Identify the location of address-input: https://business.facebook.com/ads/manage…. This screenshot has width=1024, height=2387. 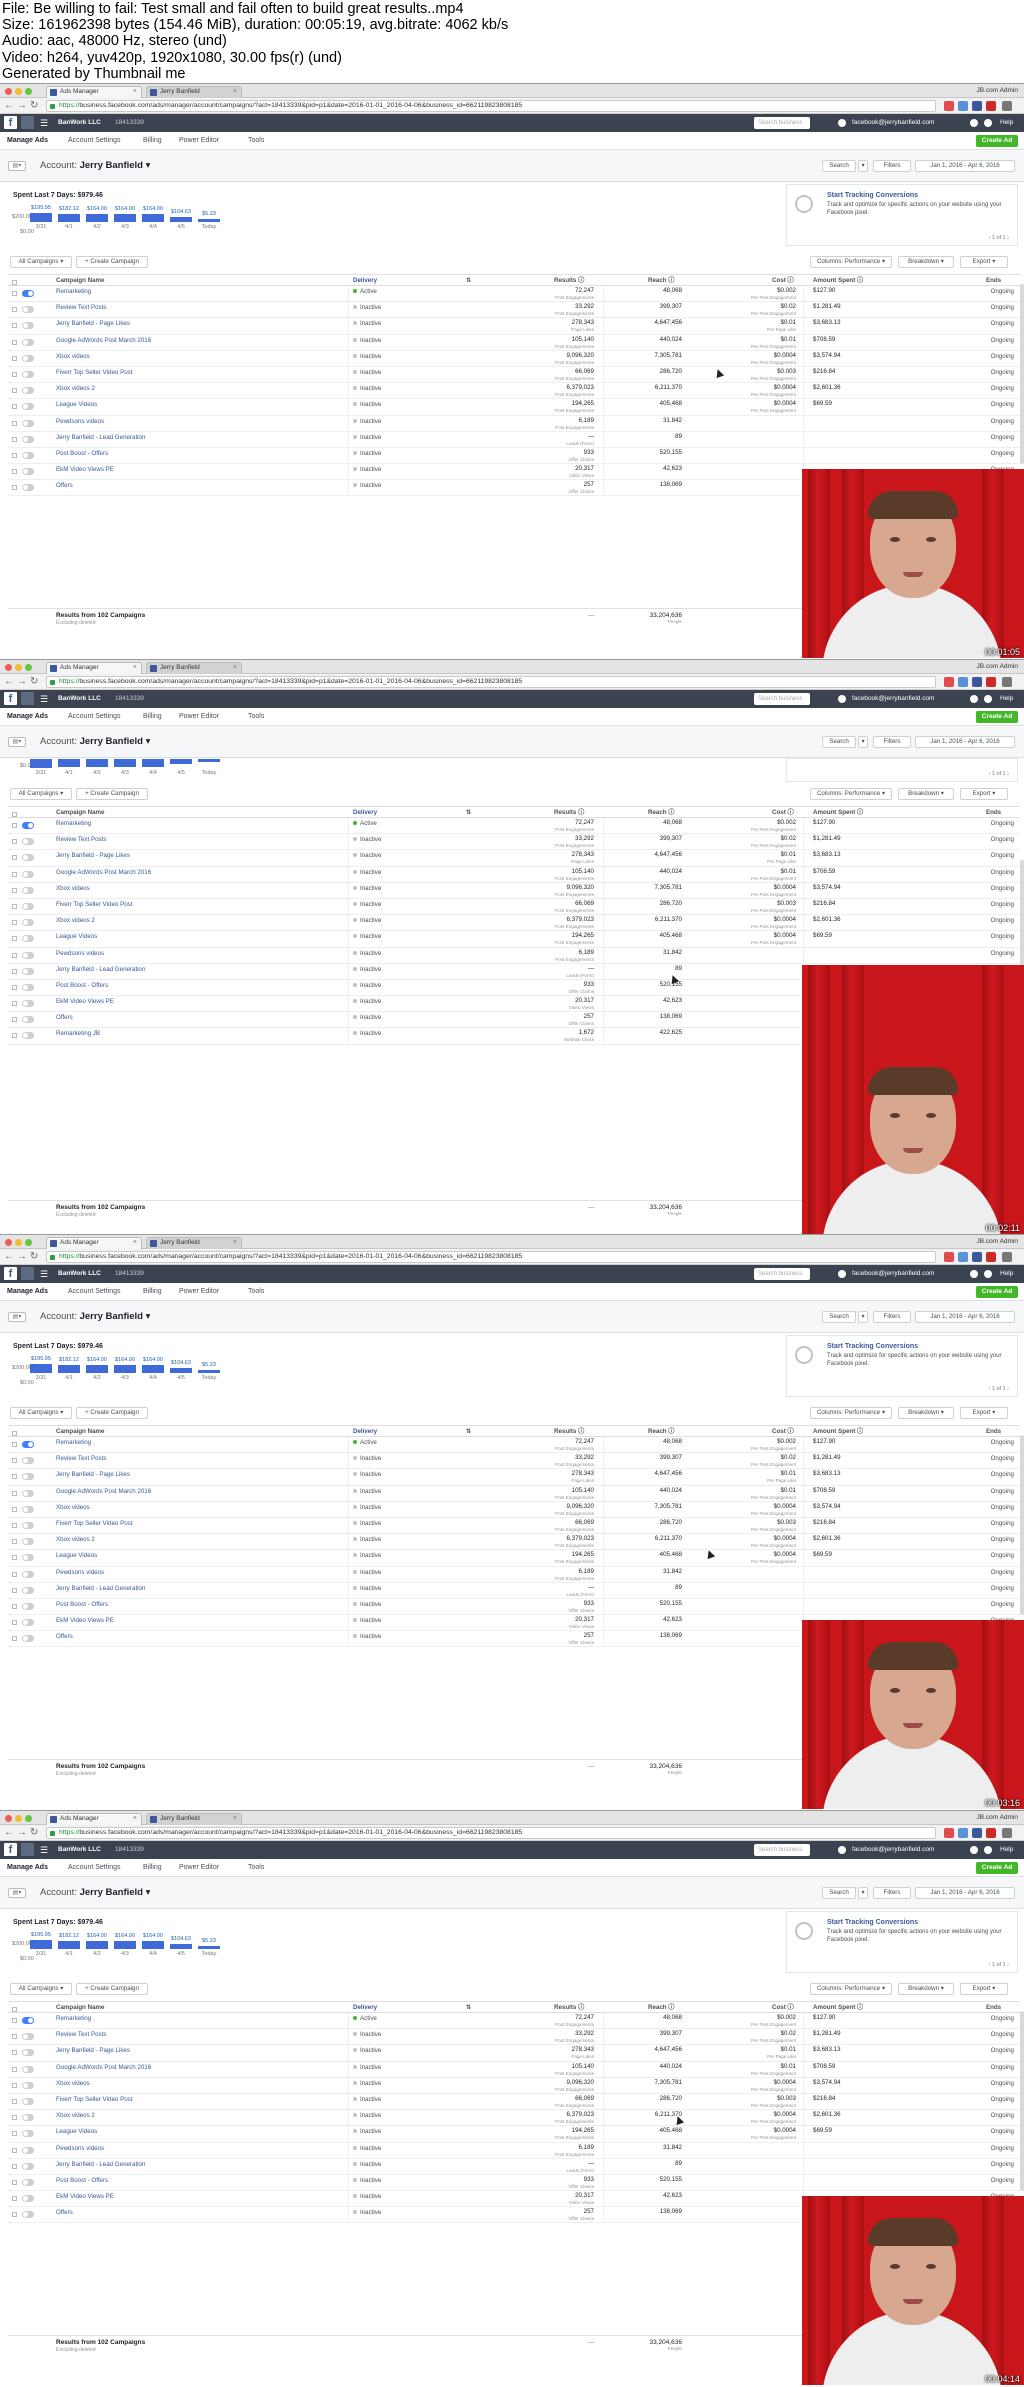
(491, 106).